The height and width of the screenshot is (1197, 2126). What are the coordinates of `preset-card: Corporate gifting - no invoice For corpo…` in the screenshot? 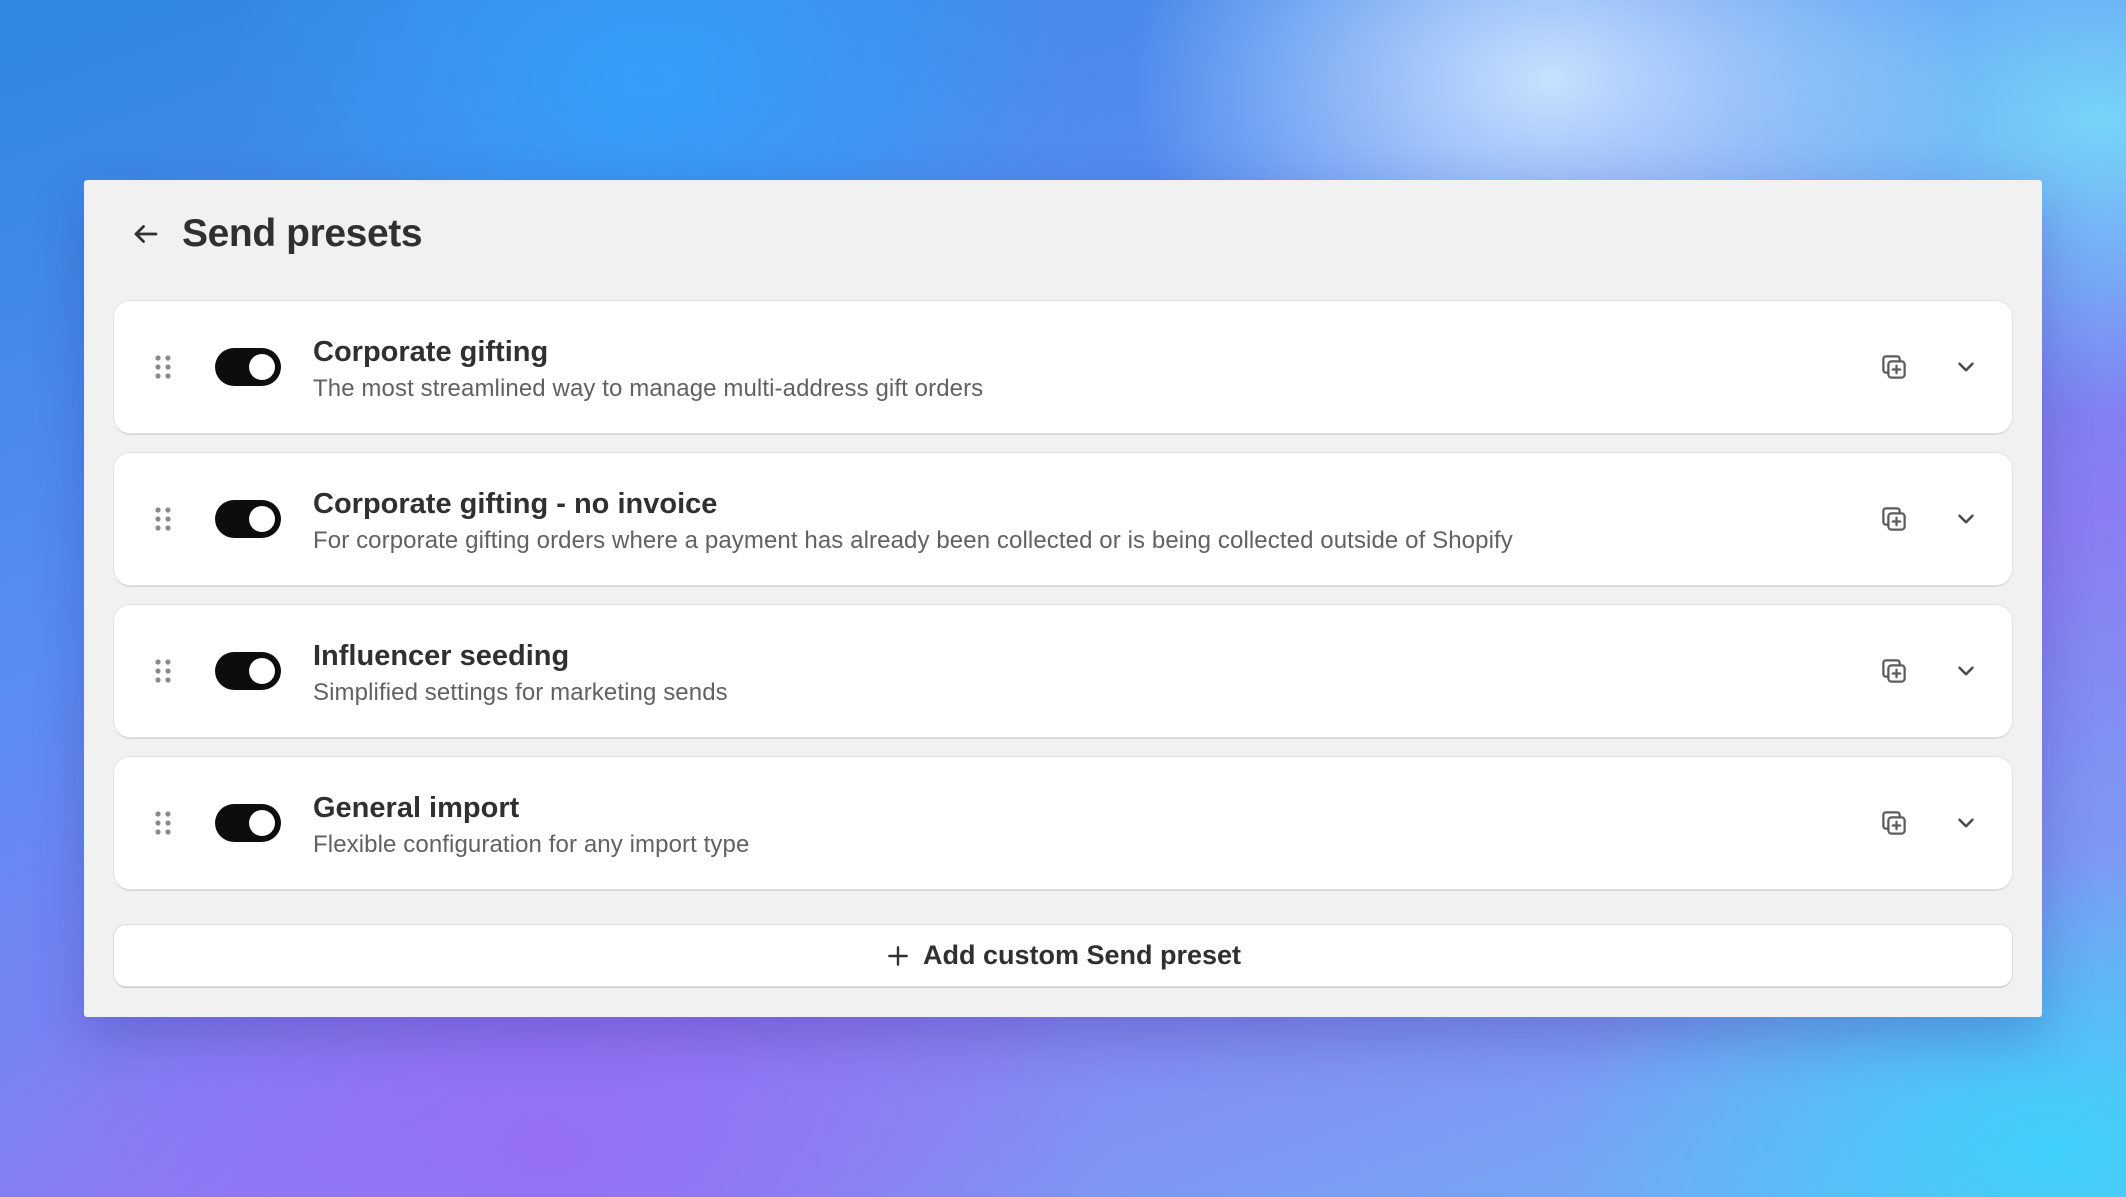 It's located at (1063, 519).